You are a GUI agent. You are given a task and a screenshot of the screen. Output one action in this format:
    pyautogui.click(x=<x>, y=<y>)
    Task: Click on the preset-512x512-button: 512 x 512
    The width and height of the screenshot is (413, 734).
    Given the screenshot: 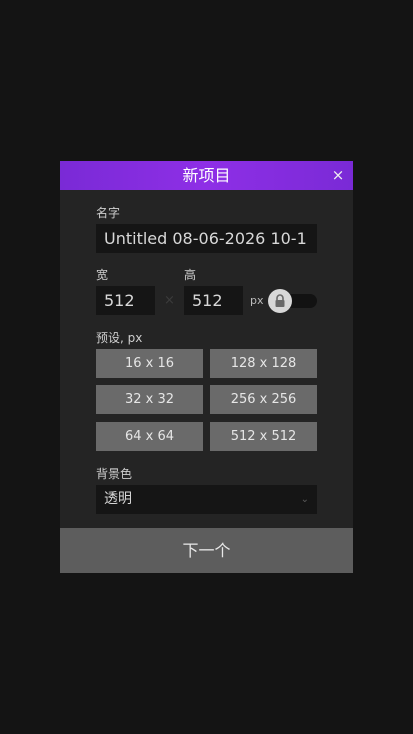 What is the action you would take?
    pyautogui.click(x=263, y=436)
    